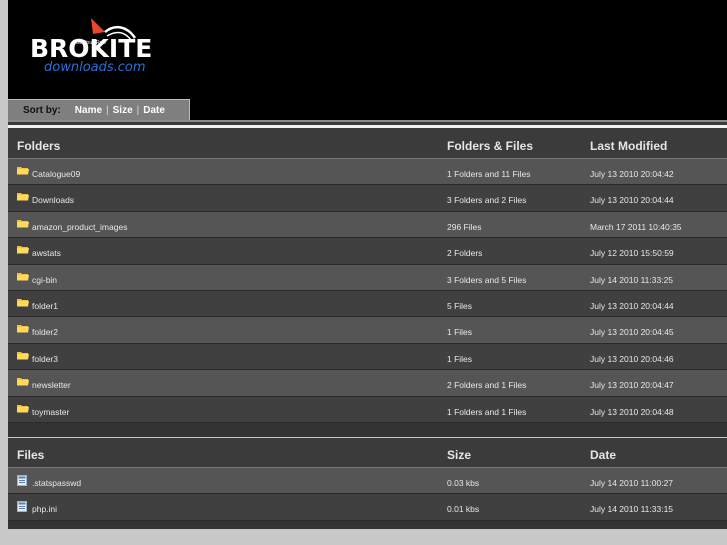  I want to click on folder-modified-date: July 12 2010 15:50:59, so click(632, 253).